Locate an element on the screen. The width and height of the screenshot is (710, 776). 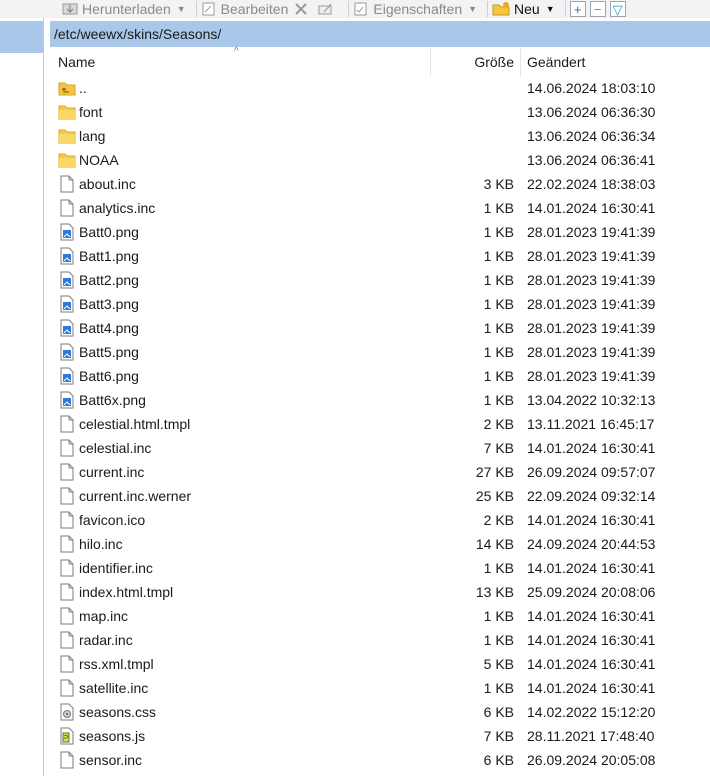
file-row: Batt1.png 1 KB 28.01.2023 19:41:39 is located at coordinates (380, 256).